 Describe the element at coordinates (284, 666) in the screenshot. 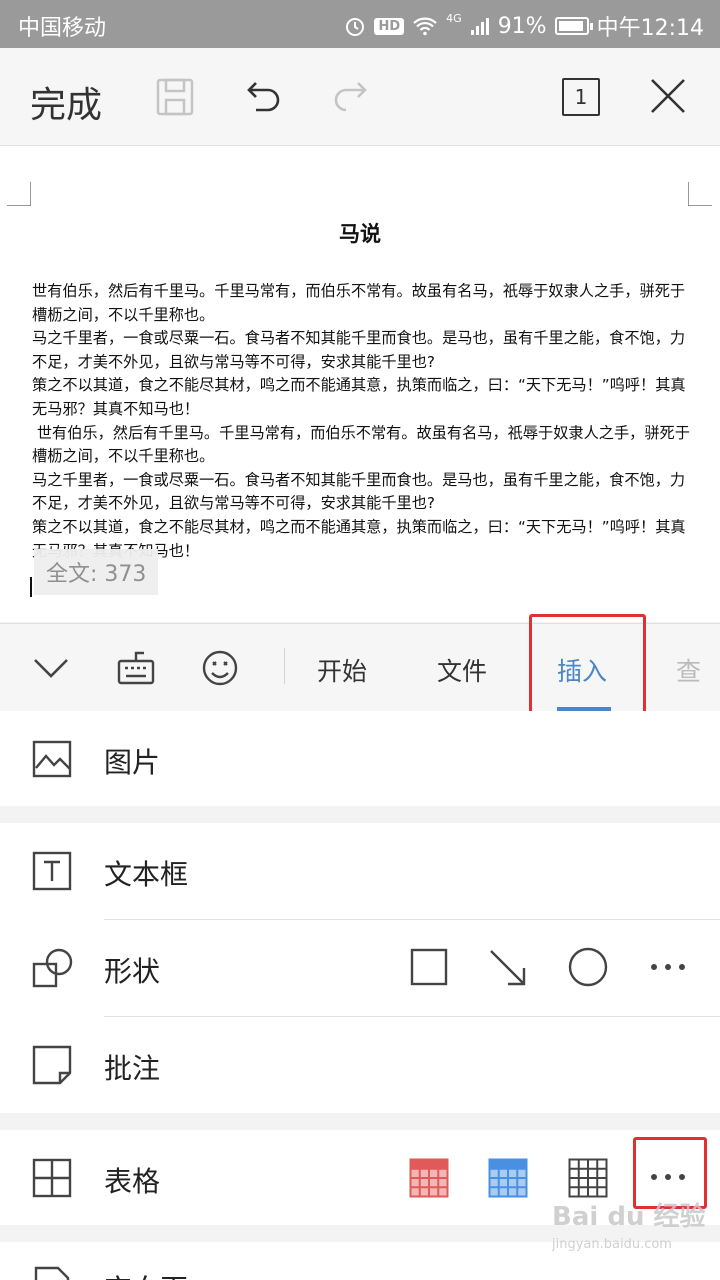

I see `tab-separator` at that location.